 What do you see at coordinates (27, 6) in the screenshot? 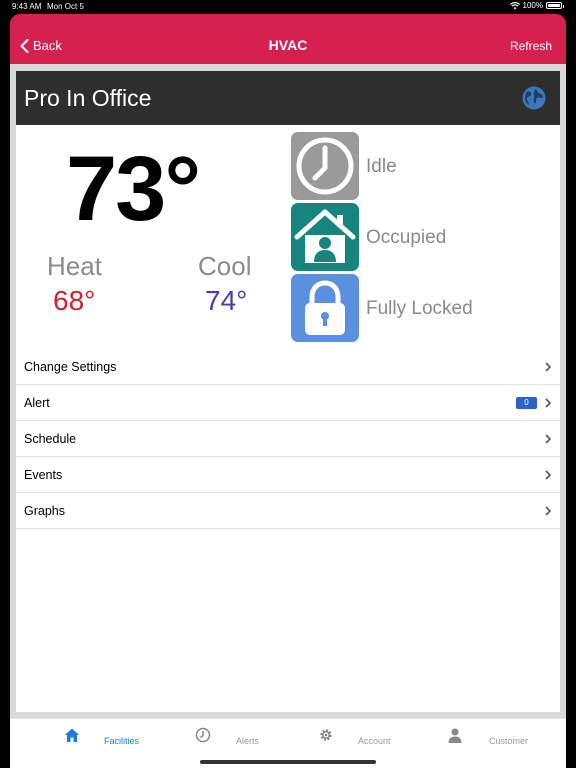
I see `status-time: 9:43 AM` at bounding box center [27, 6].